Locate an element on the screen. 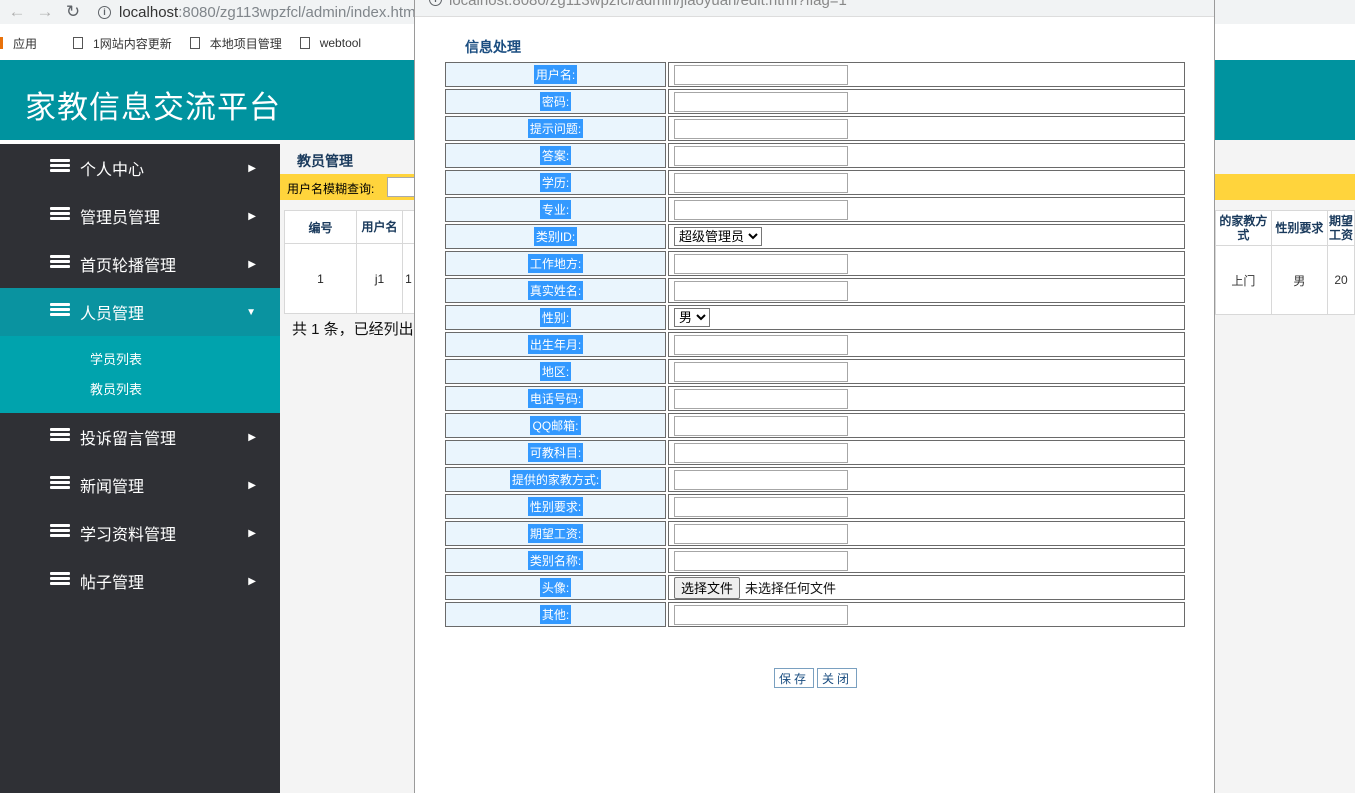 This screenshot has width=1355, height=793. forward-arrow-icon: → is located at coordinates (45, 12).